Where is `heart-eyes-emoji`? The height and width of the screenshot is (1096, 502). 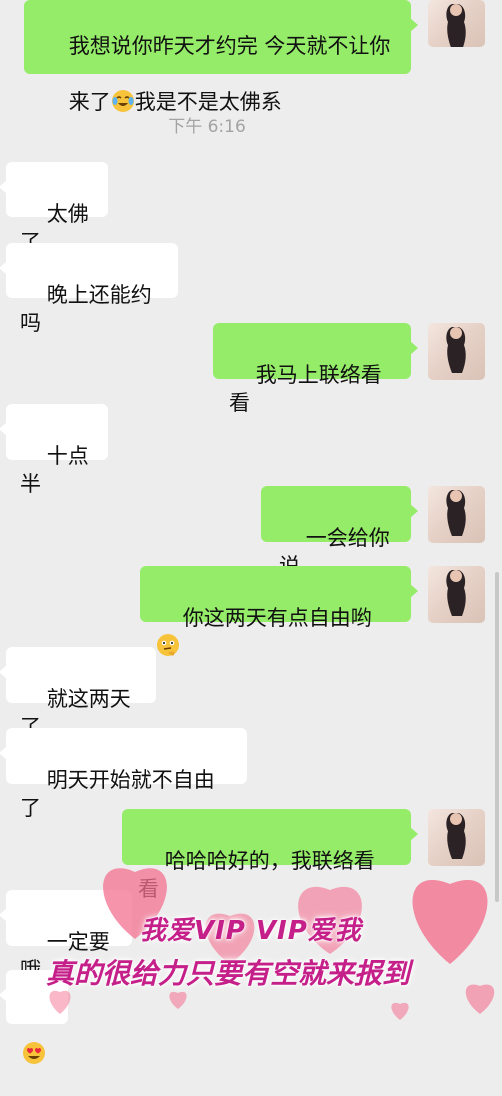 heart-eyes-emoji is located at coordinates (34, 1053).